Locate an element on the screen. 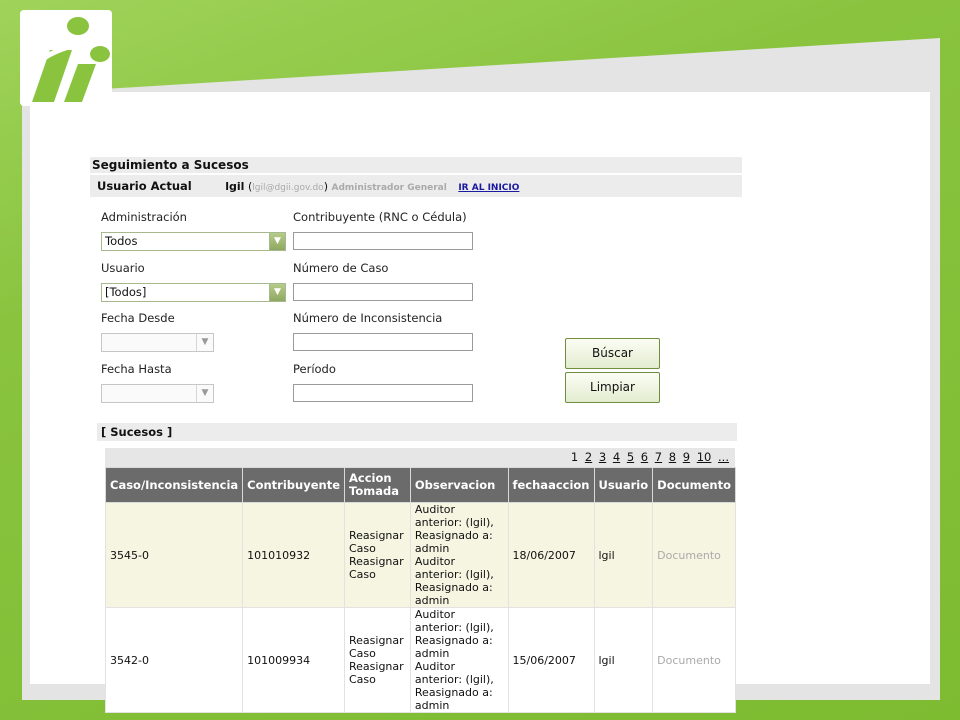  caso-cell: 3545-0 is located at coordinates (174, 555).